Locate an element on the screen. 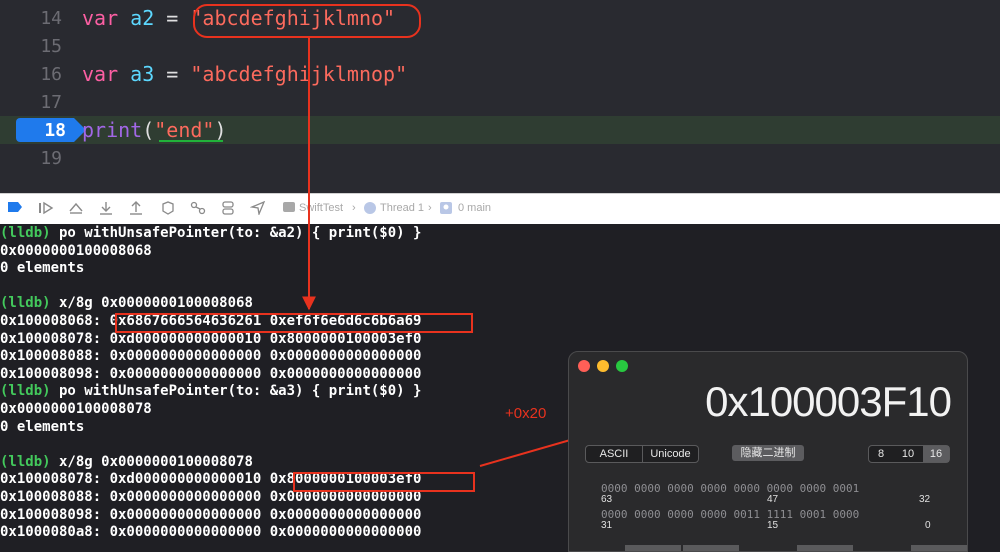 The width and height of the screenshot is (1000, 552). thread-icon is located at coordinates (370, 209).